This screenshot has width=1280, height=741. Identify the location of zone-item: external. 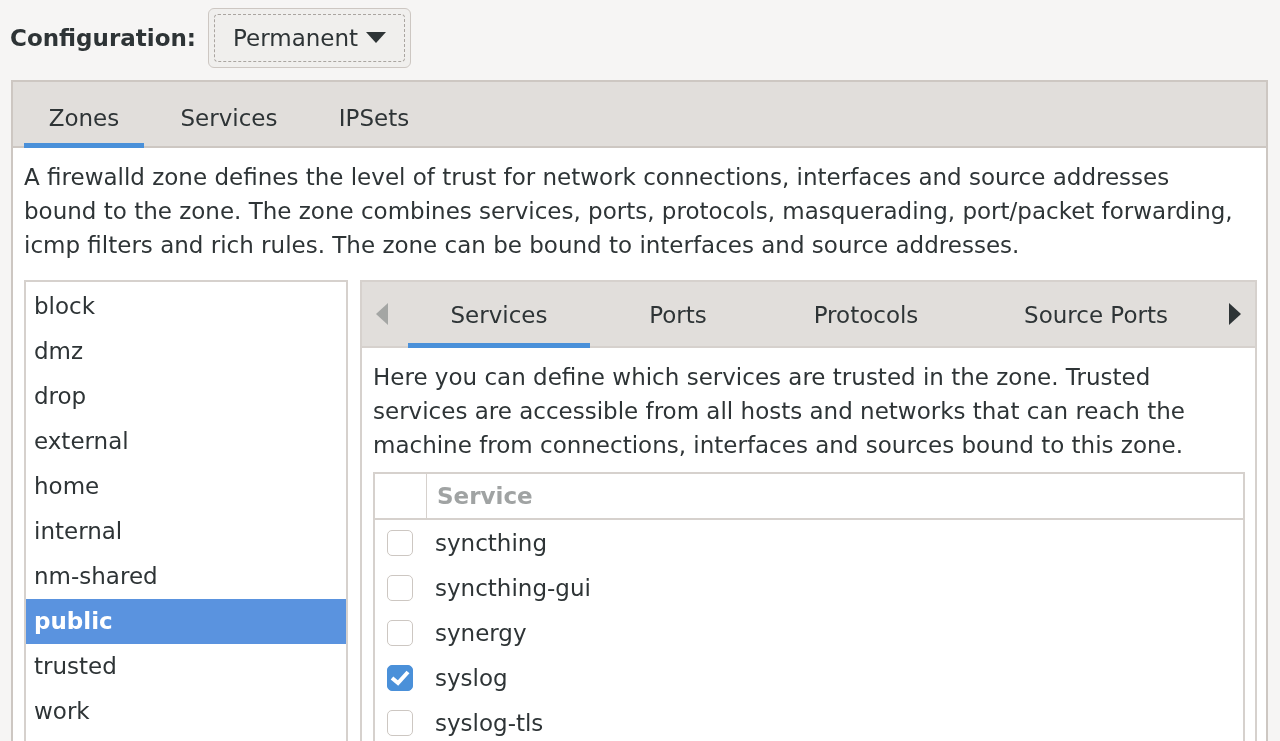
(186, 441).